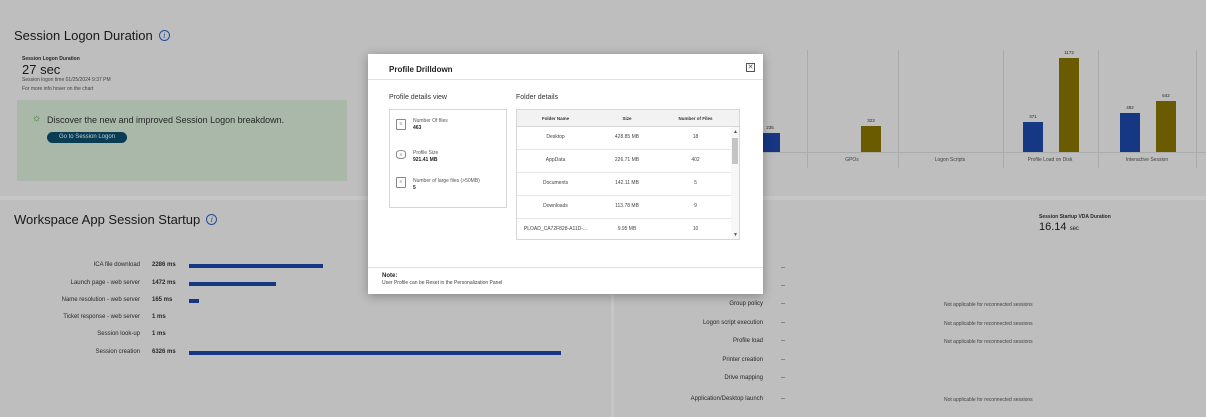  I want to click on folder-cell: 18, so click(695, 137).